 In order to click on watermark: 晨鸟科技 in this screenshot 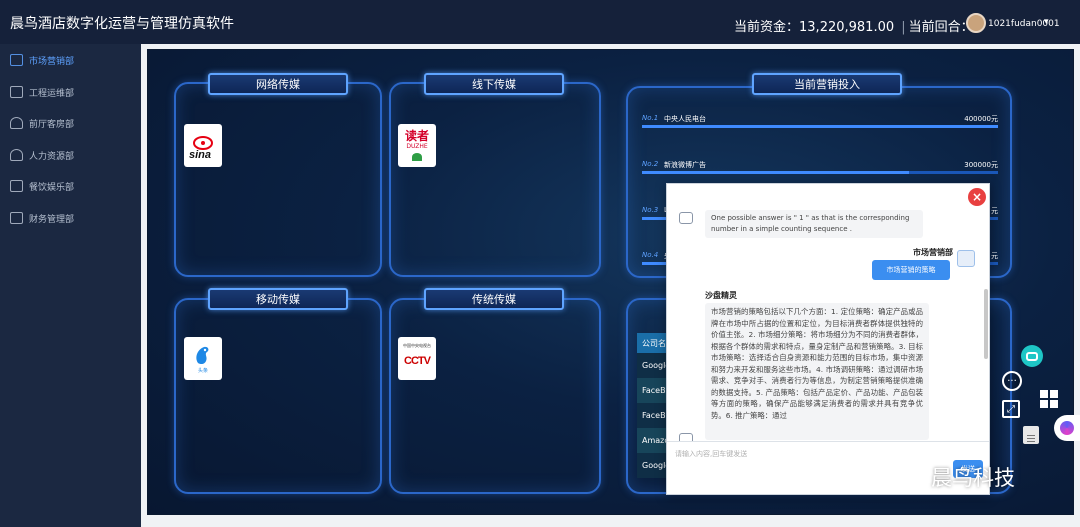, I will do `click(958, 477)`.